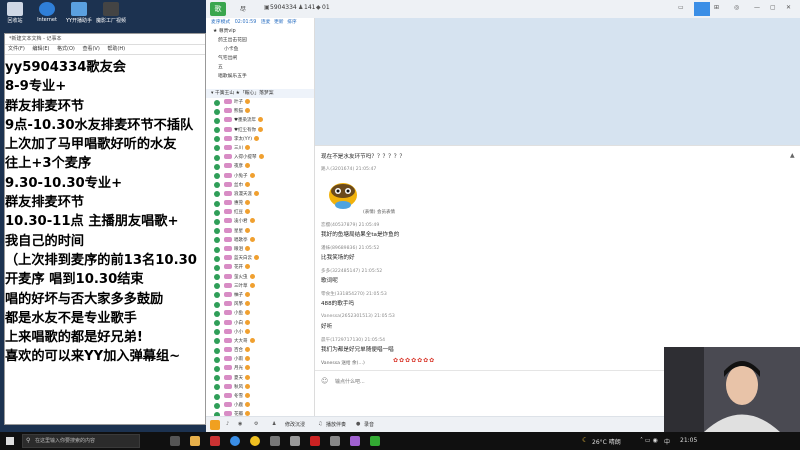  Describe the element at coordinates (260, 148) in the screenshot. I see `member-row: 三川` at that location.